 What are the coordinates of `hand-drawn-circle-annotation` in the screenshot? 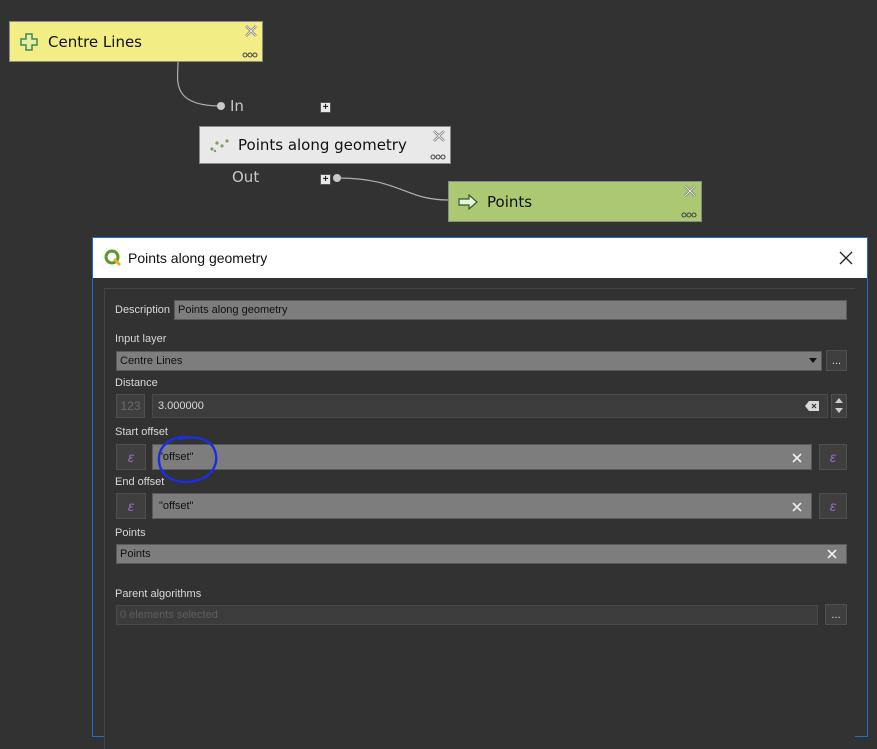 It's located at (187, 459).